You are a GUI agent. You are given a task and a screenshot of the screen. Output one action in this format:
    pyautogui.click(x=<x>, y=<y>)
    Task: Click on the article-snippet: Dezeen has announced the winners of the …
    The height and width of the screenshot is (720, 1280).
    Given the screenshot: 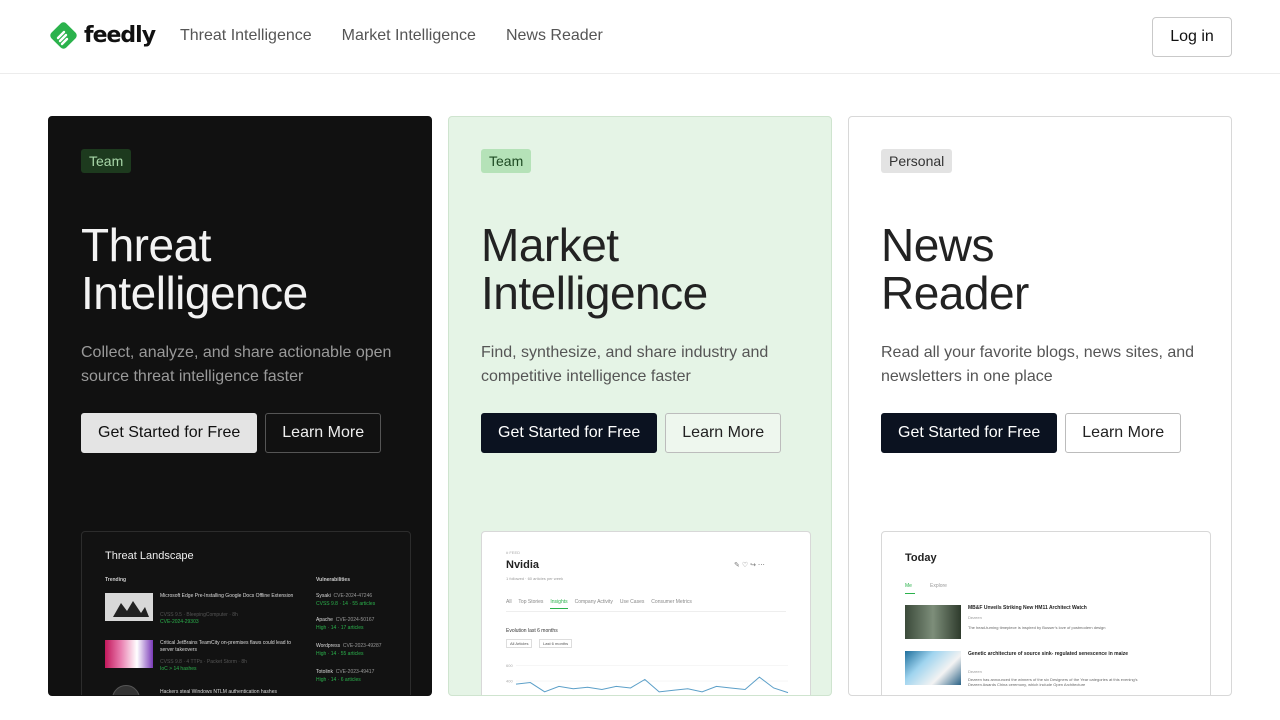 What is the action you would take?
    pyautogui.click(x=1053, y=682)
    